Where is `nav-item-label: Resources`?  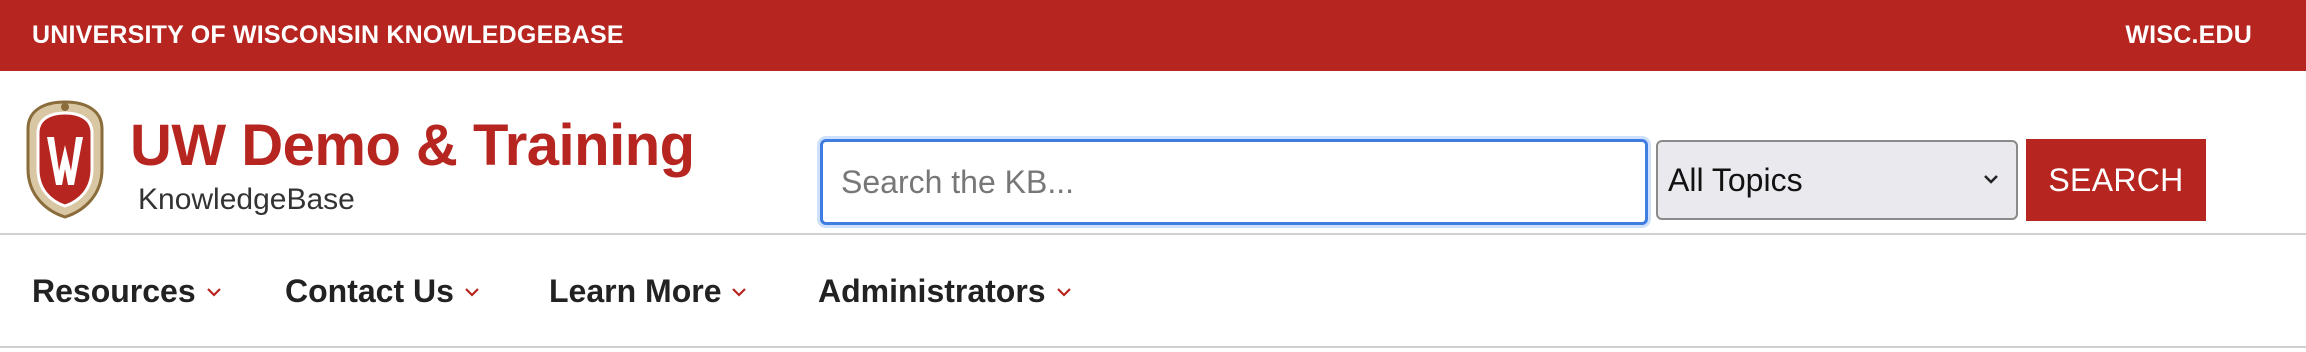
nav-item-label: Resources is located at coordinates (114, 291).